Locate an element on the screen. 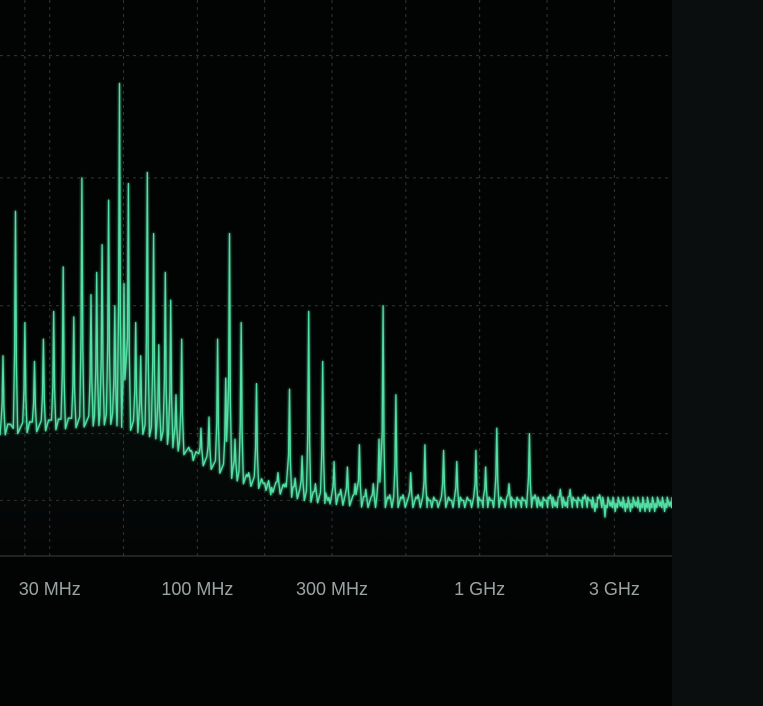  x-tick-label: 1 GHz is located at coordinates (479, 589).